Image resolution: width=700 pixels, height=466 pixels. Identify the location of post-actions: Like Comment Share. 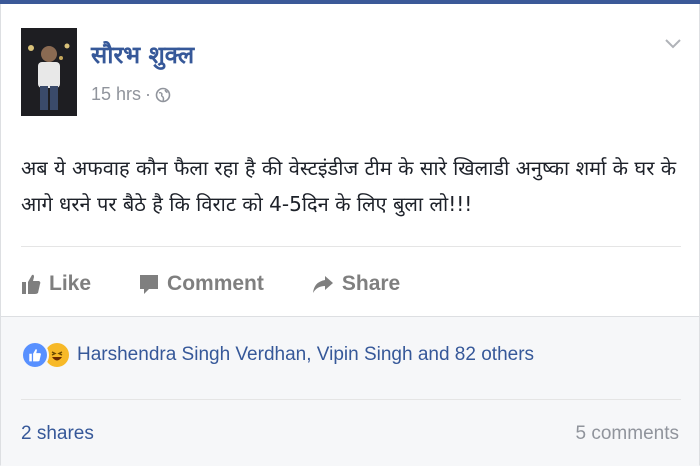
(234, 284).